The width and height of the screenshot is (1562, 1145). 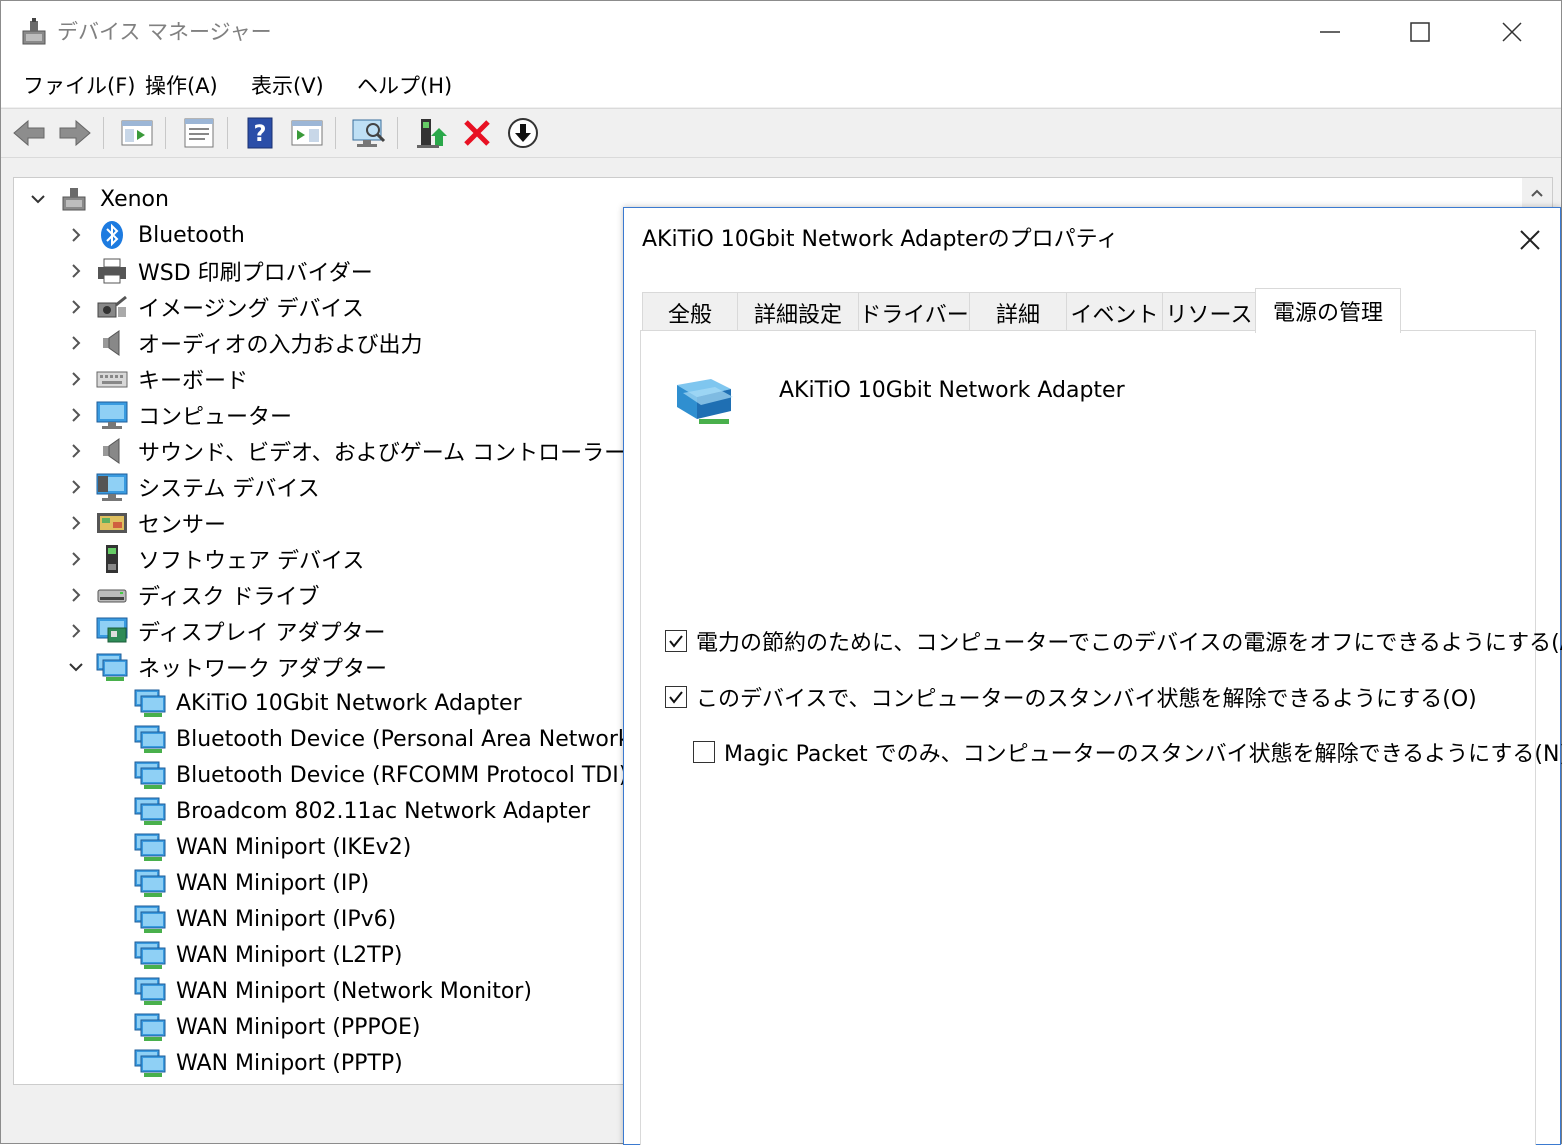 What do you see at coordinates (97, 199) in the screenshot?
I see `tree-root-xenon: Xenon` at bounding box center [97, 199].